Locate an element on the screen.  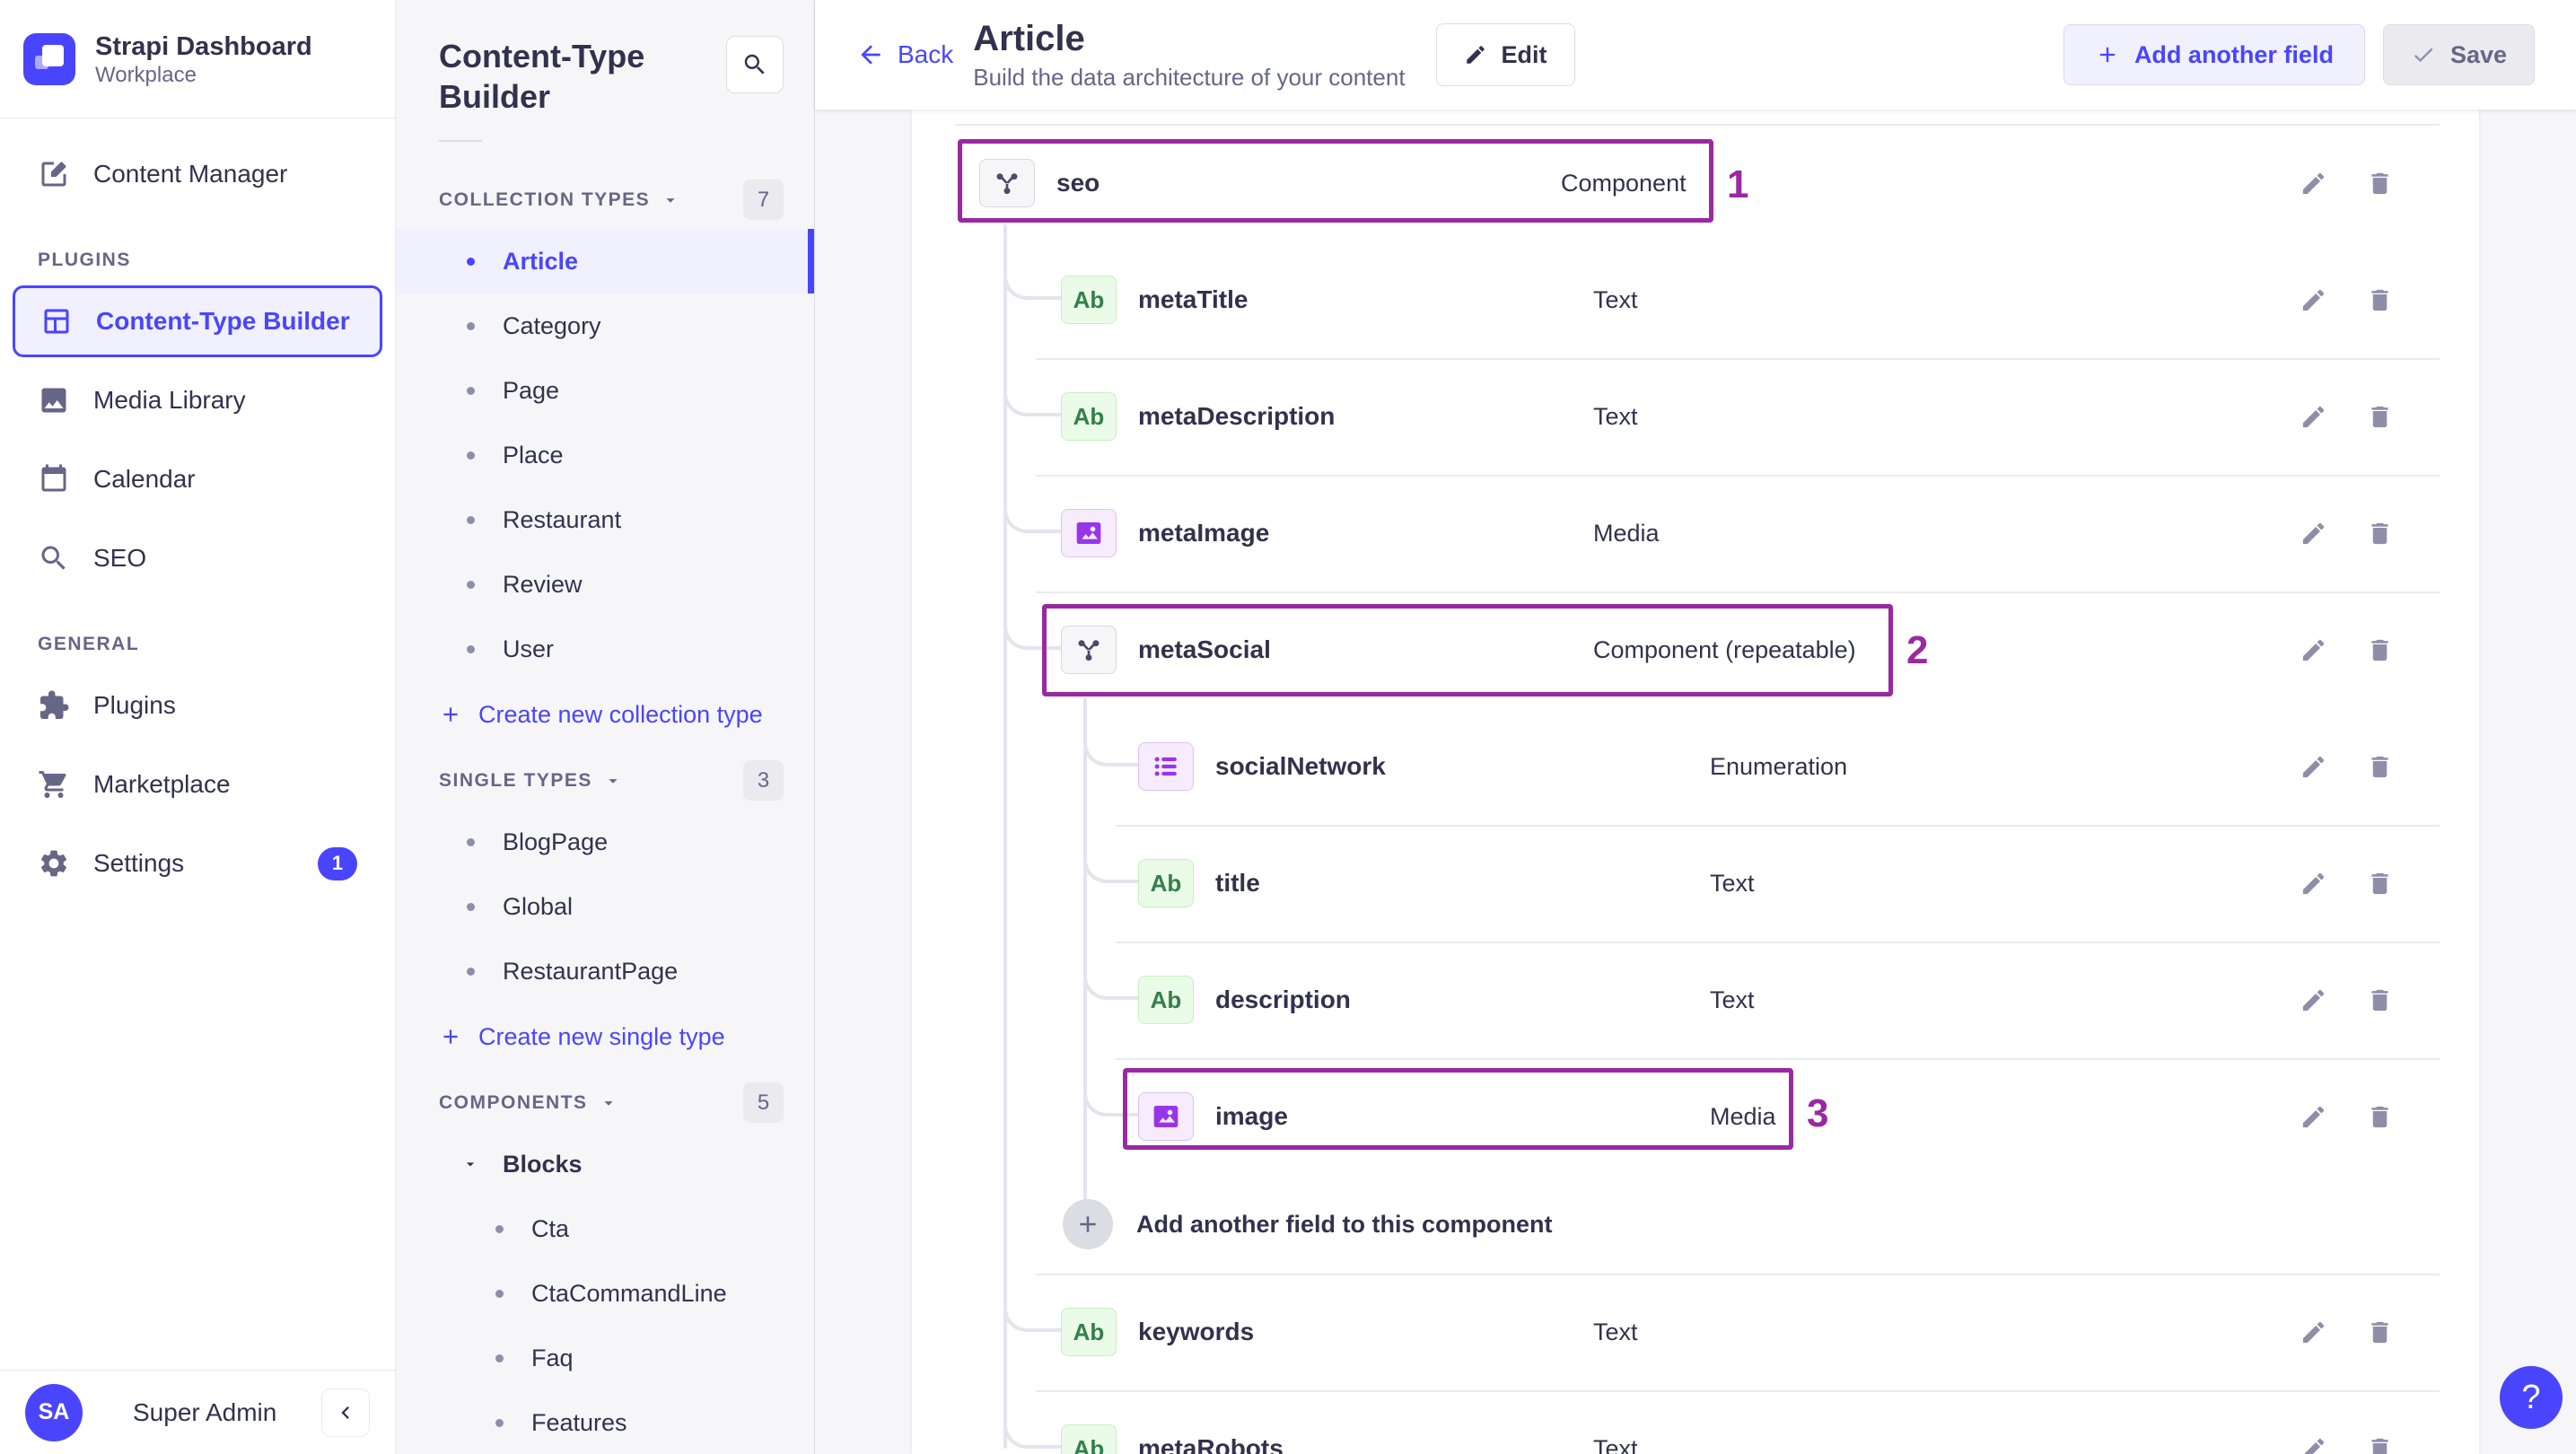
sidebar-item-content-type-builder: Content-Type Builder is located at coordinates (197, 321).